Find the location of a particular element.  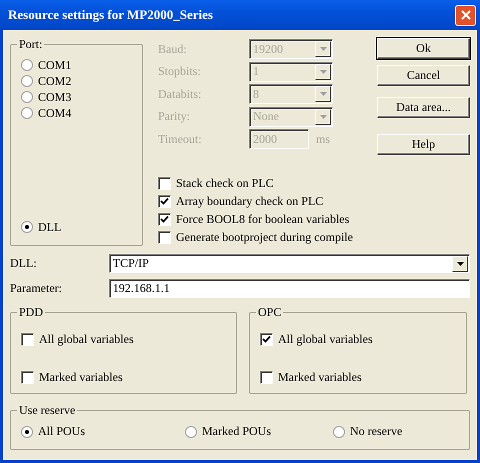

radio-label: All POUs is located at coordinates (62, 431).